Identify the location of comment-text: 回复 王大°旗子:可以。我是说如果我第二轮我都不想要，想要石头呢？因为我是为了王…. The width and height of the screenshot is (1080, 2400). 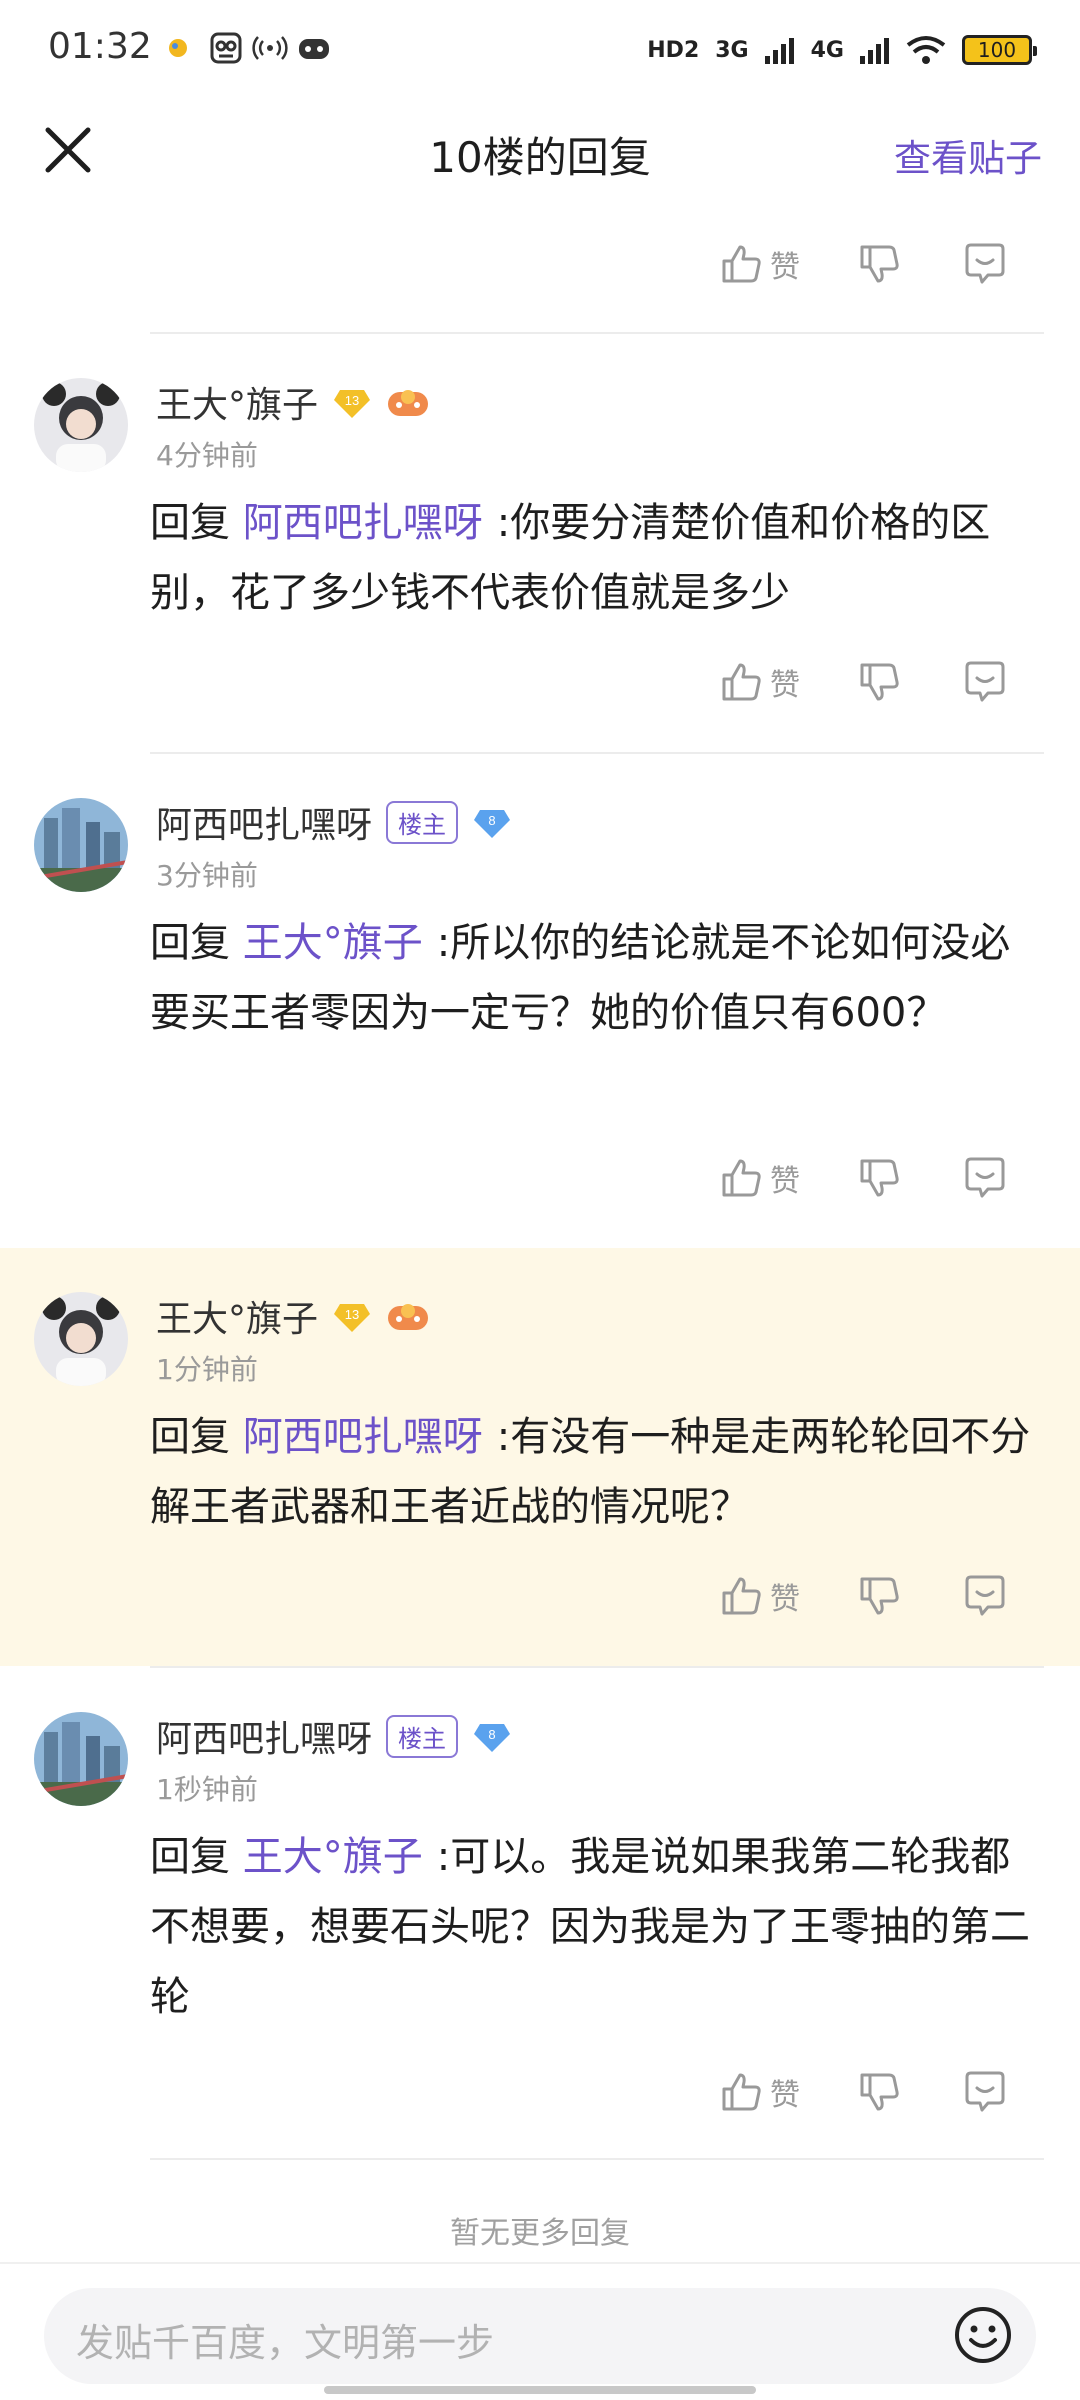
(593, 1927).